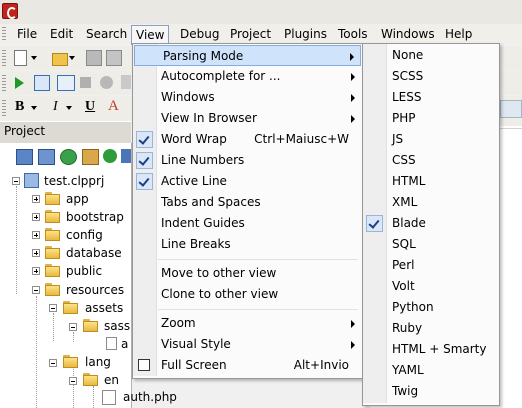 The image size is (522, 408). Describe the element at coordinates (106, 82) in the screenshot. I see `breakpoint-icon` at that location.